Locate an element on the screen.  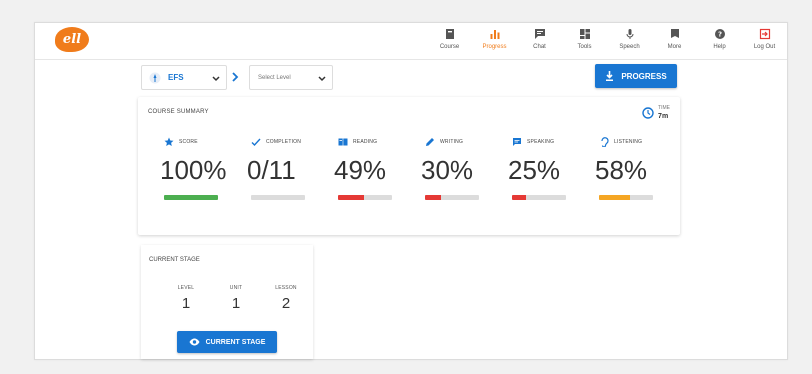
stage-level: LEVEL 1 is located at coordinates (186, 298).